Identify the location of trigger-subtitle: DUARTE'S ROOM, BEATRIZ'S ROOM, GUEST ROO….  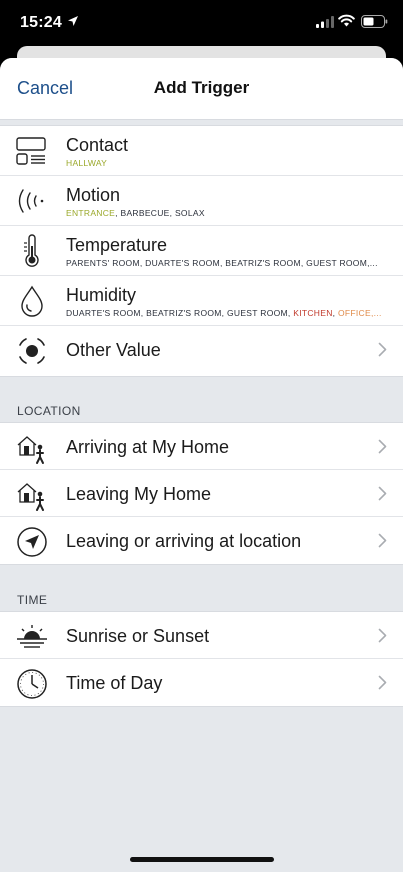
(224, 313).